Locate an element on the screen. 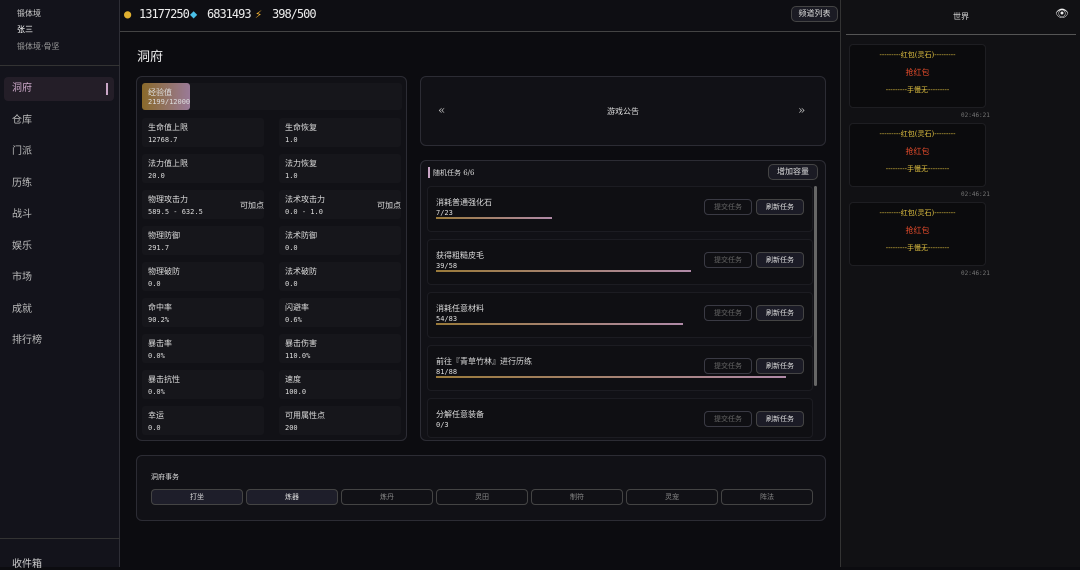 The width and height of the screenshot is (1080, 570). accent-marker is located at coordinates (429, 172).